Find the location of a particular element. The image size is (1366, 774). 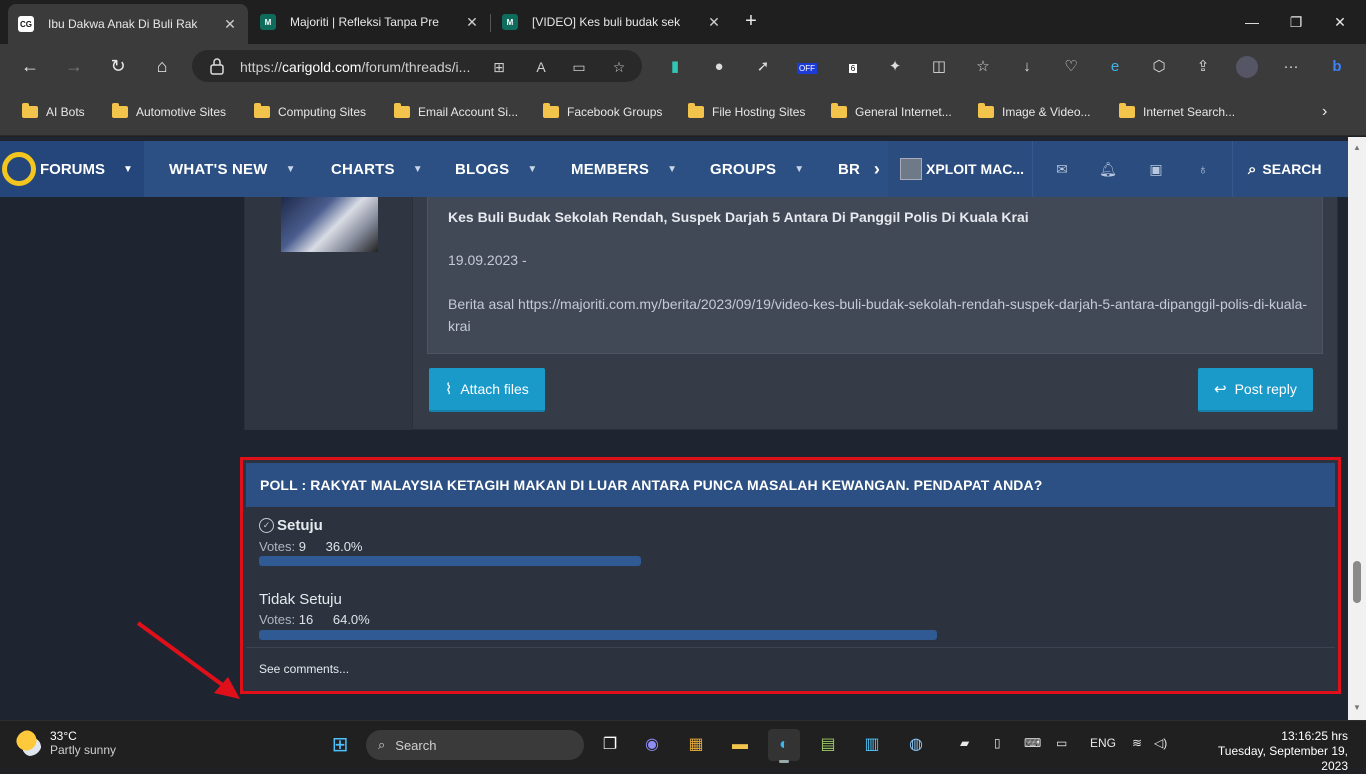

new-tab-plus-icon: + is located at coordinates (751, 22).